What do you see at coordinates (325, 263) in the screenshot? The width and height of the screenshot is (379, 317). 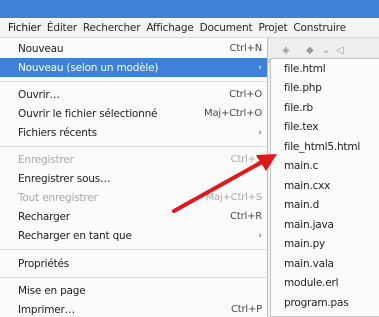 I see `template-item: main.vala` at bounding box center [325, 263].